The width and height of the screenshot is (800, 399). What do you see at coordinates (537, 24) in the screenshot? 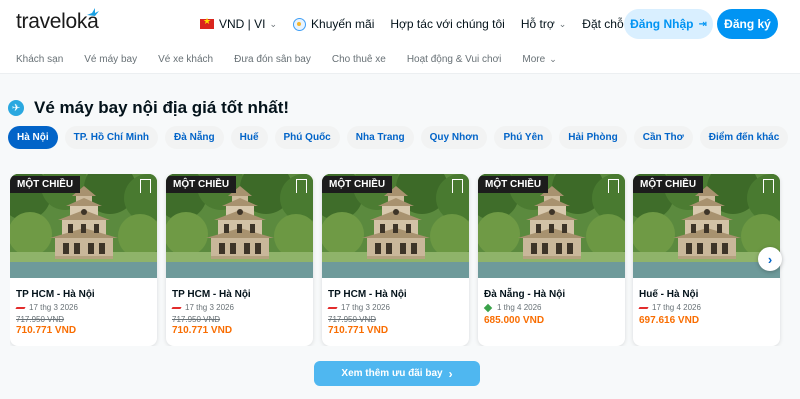
I see `support-label: Hỗ trợ` at bounding box center [537, 24].